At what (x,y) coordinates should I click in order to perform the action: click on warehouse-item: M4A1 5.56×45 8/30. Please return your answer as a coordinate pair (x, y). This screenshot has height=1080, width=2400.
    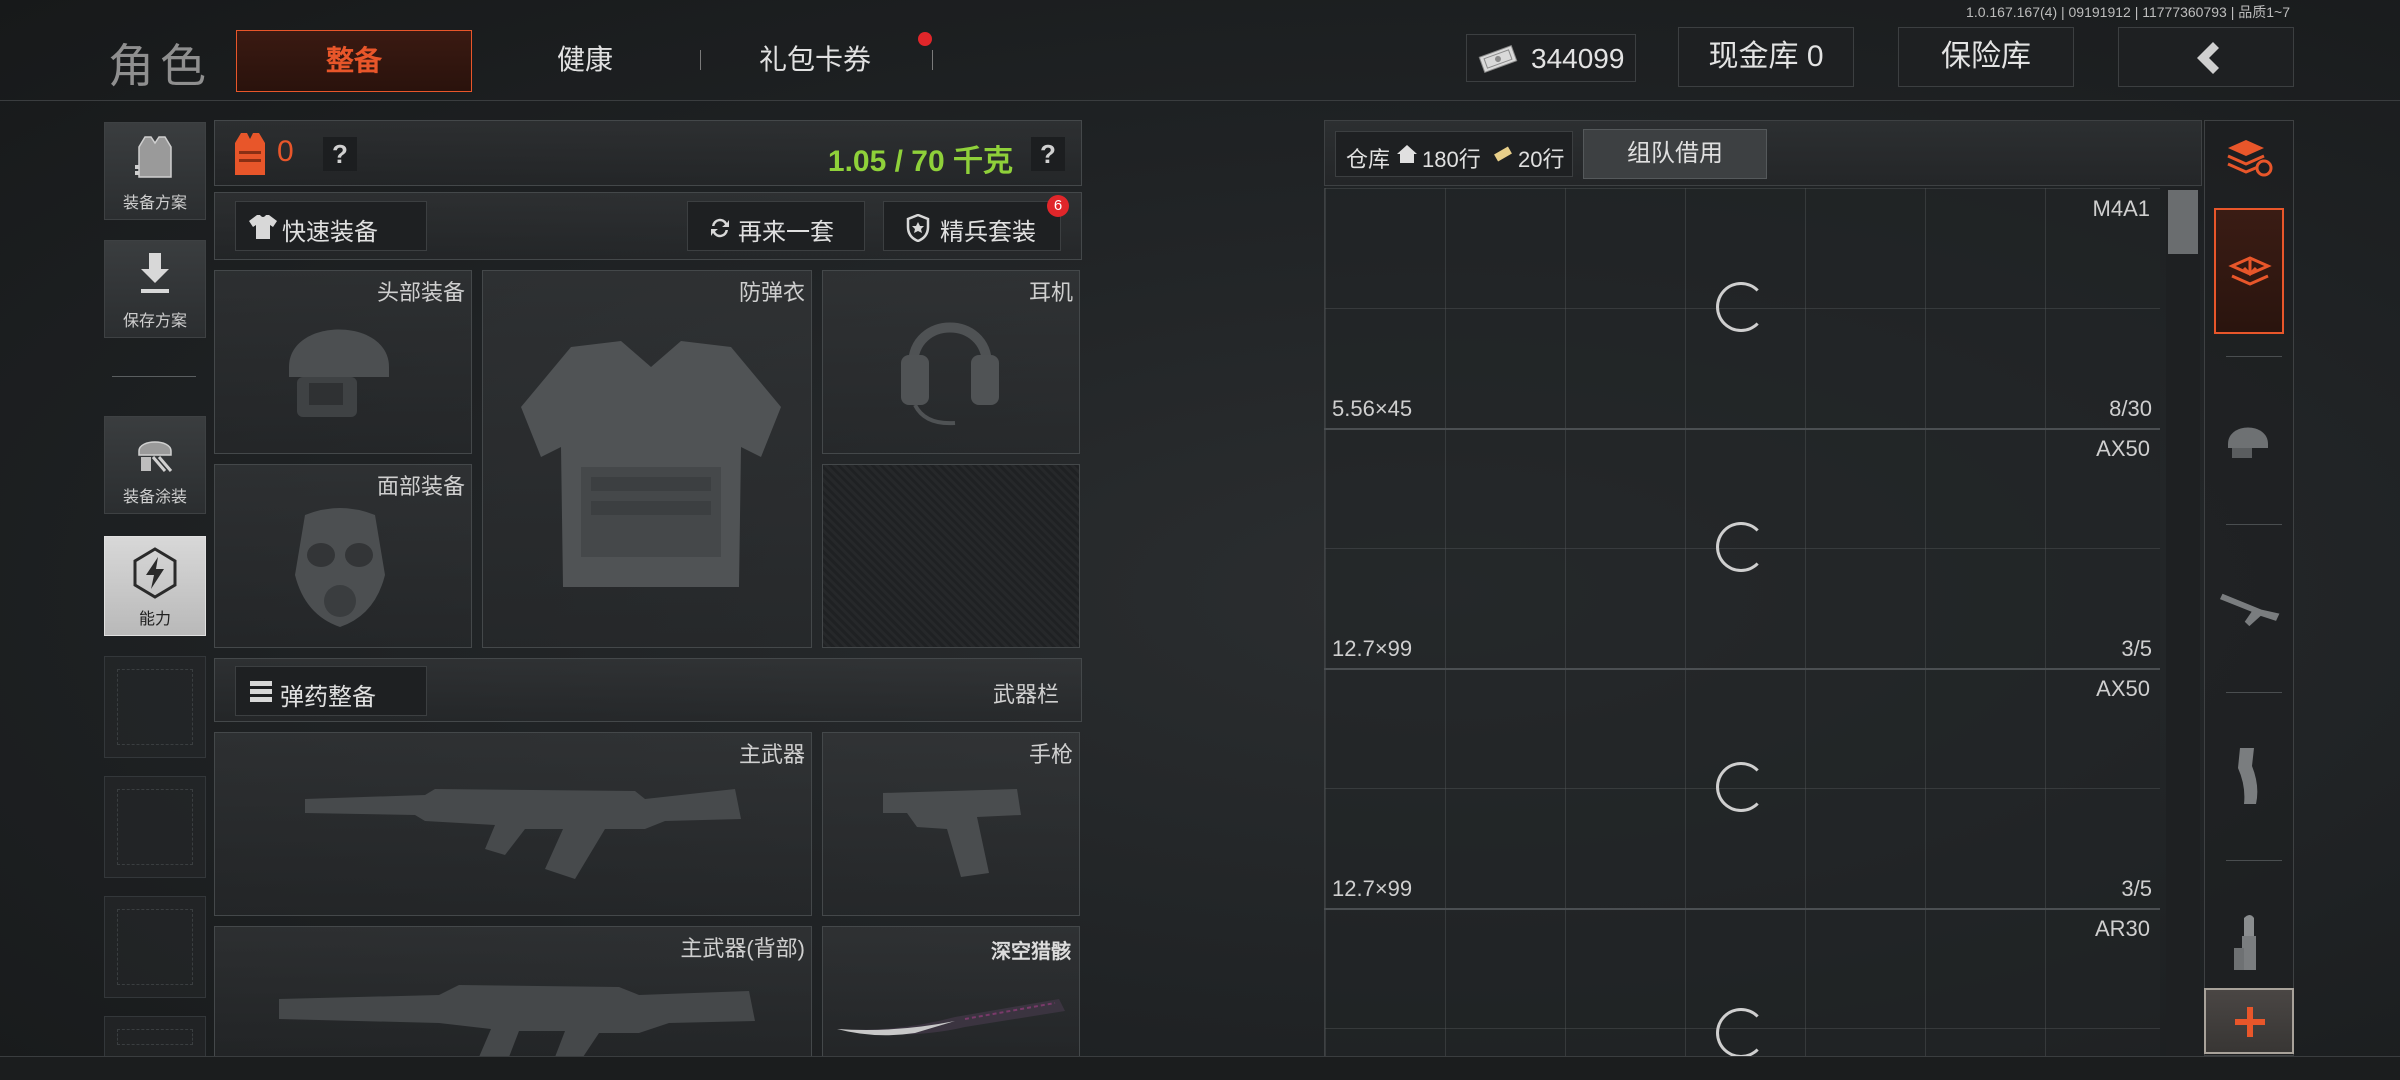
    Looking at the image, I should click on (1742, 309).